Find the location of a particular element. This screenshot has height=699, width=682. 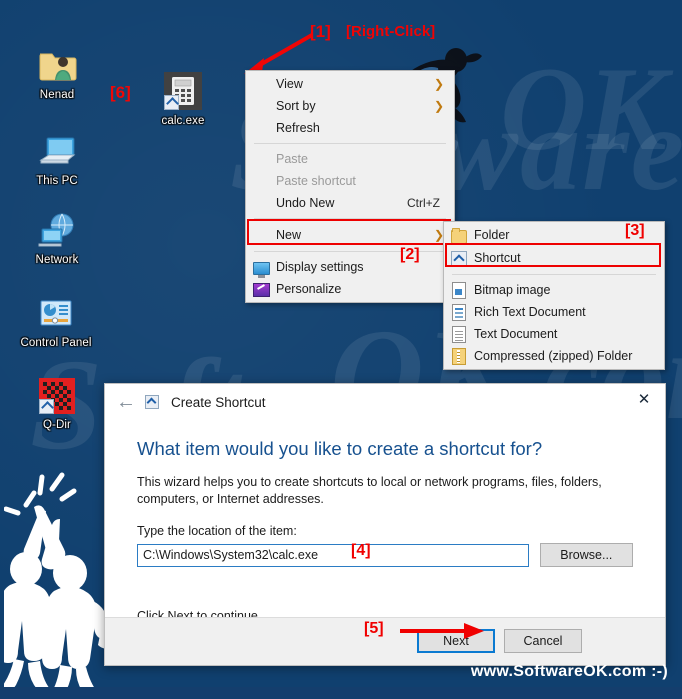

menu-item-label: View is located at coordinates (289, 84).